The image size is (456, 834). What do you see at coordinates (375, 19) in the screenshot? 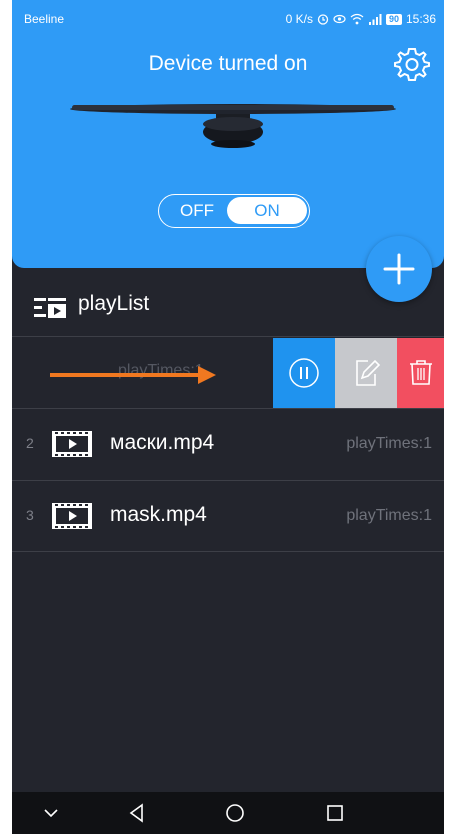
I see `signal-icon` at bounding box center [375, 19].